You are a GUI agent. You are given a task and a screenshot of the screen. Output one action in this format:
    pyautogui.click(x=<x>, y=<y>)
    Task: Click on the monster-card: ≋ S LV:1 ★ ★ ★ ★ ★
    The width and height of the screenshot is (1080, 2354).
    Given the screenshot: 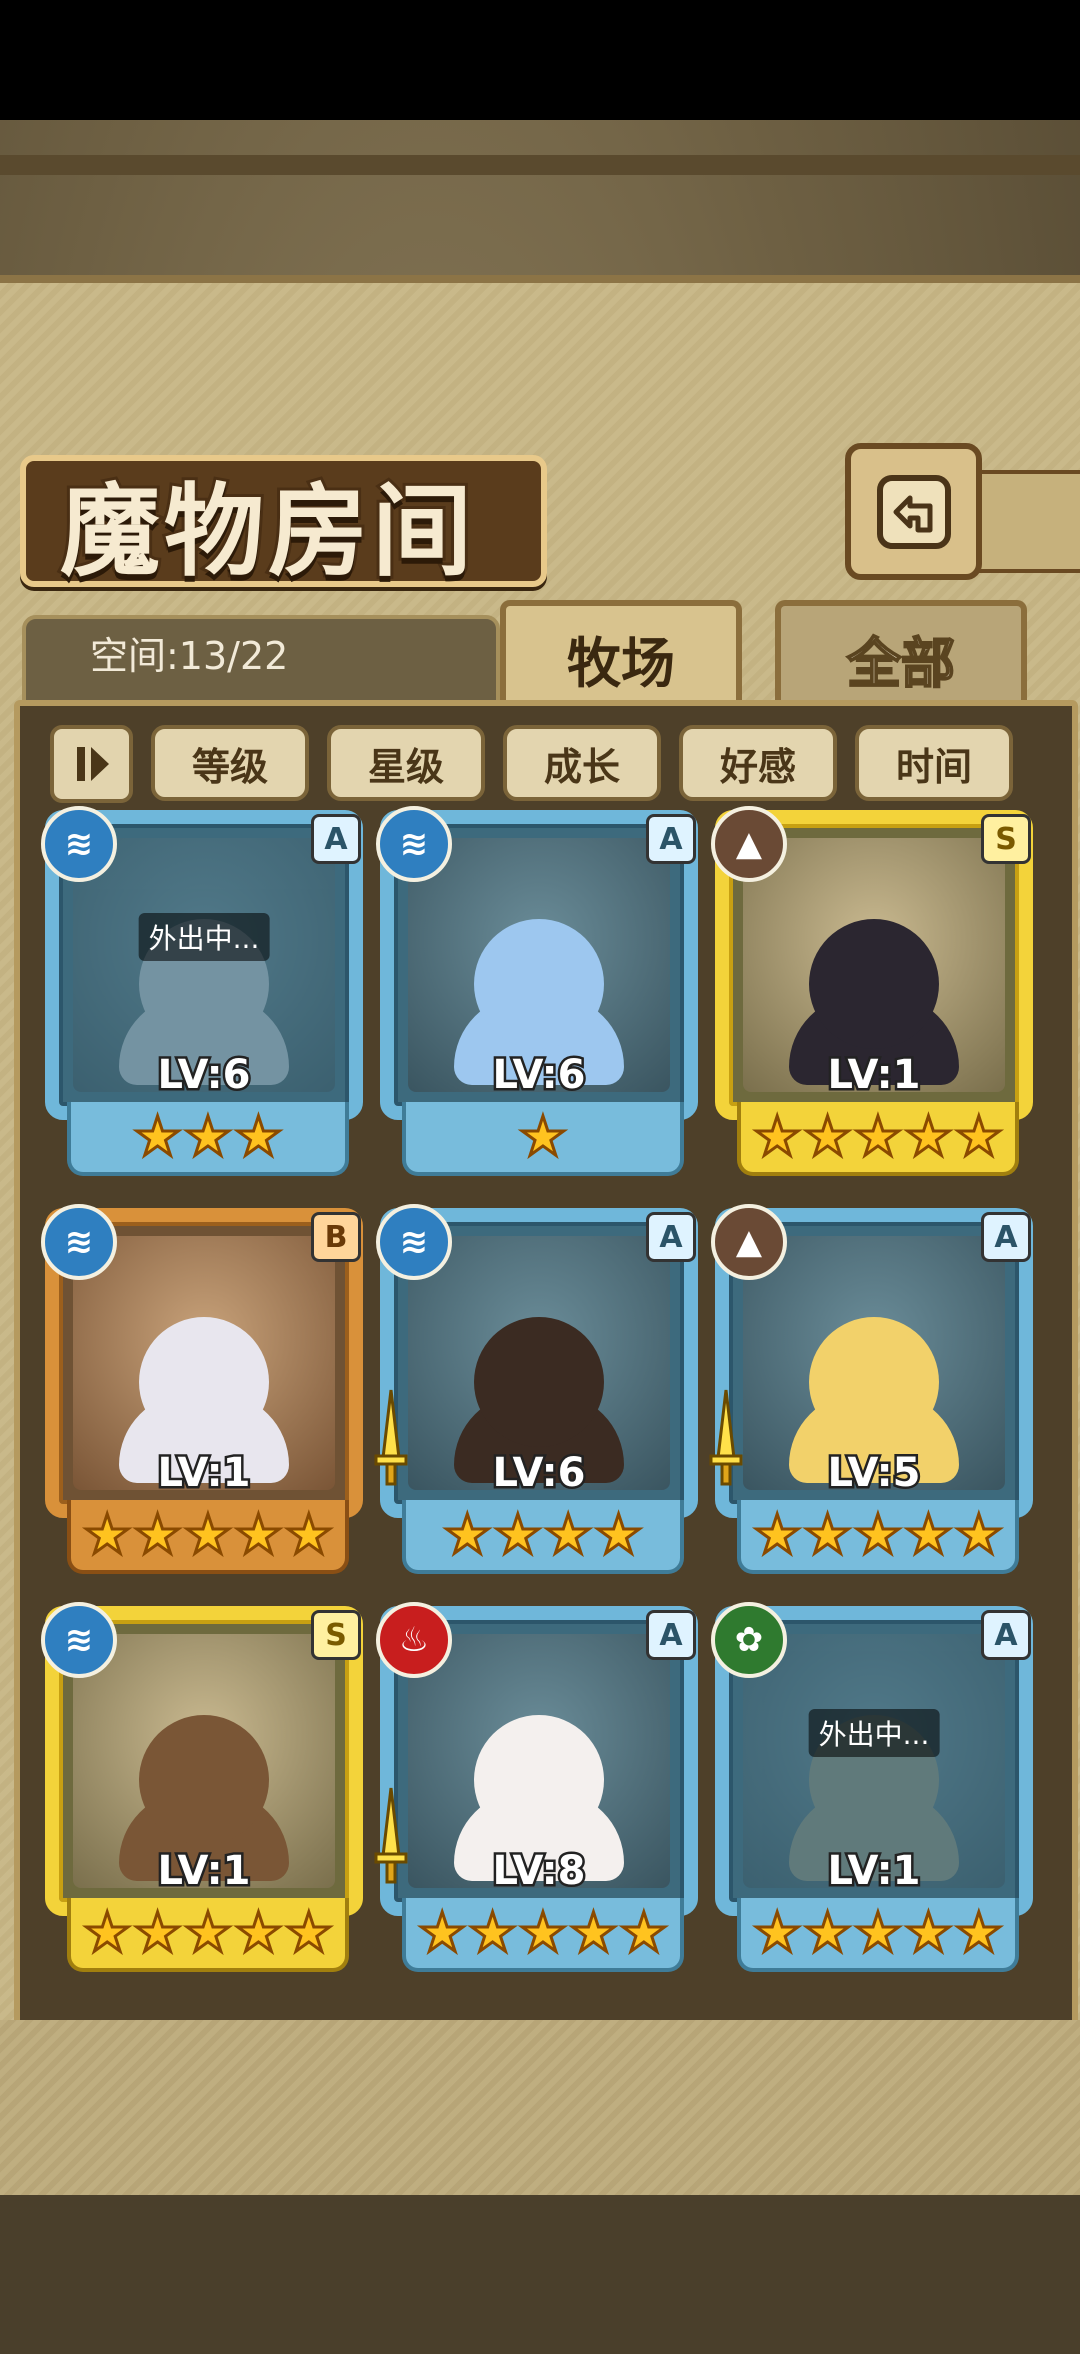 What is the action you would take?
    pyautogui.click(x=202, y=1794)
    